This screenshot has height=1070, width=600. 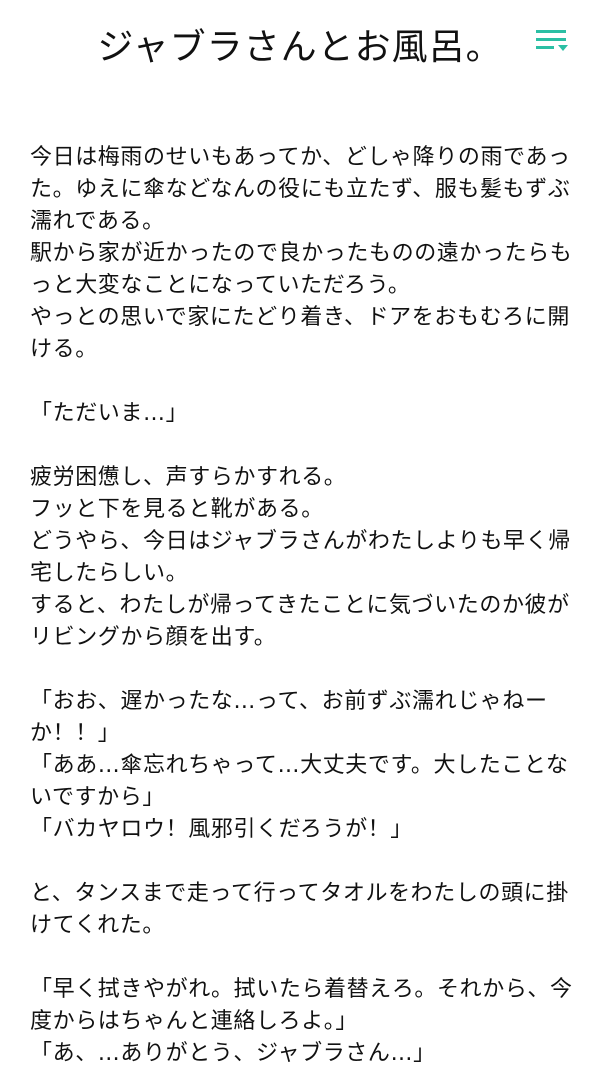 I want to click on story-paragraph: 「ただいま…」, so click(x=109, y=413).